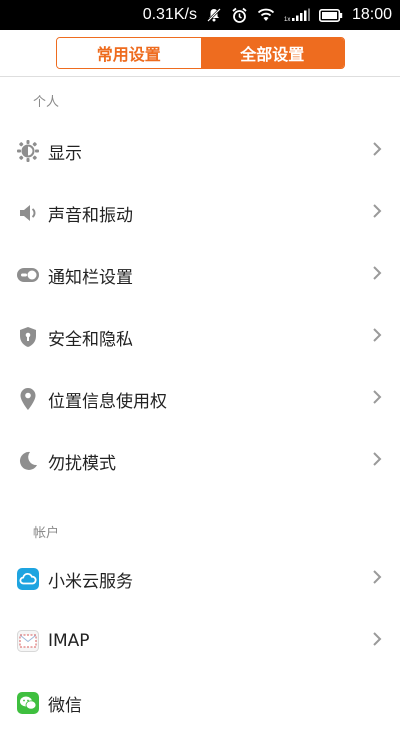 This screenshot has height=734, width=400. What do you see at coordinates (46, 102) in the screenshot?
I see `section-header-personal: 个人` at bounding box center [46, 102].